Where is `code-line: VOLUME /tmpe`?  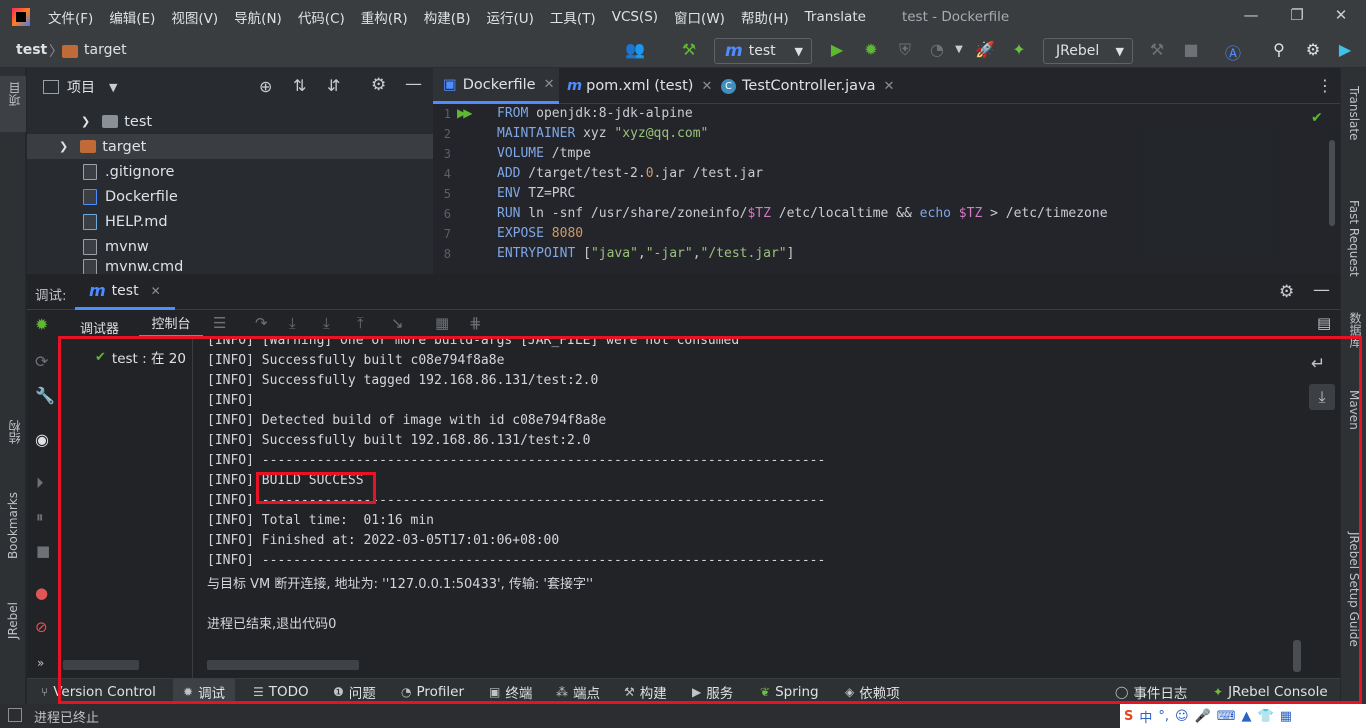 code-line: VOLUME /tmpe is located at coordinates (544, 153).